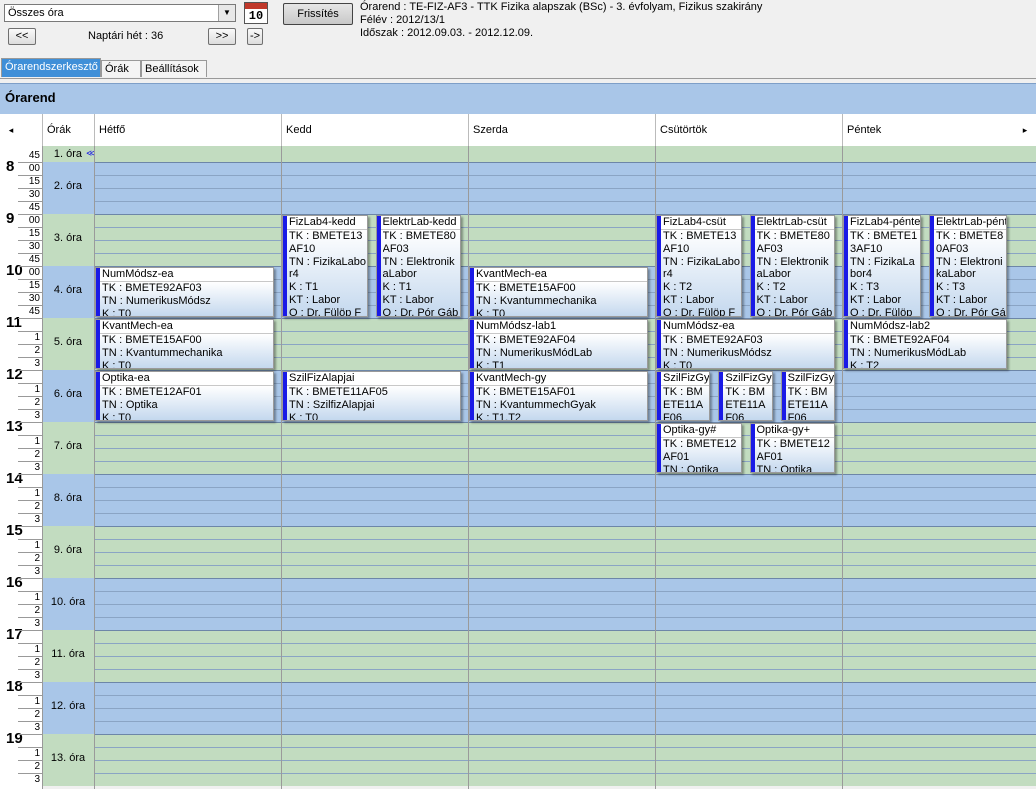 The image size is (1036, 789). What do you see at coordinates (526, 392) in the screenshot?
I see `event-detail-line: TK : BMETE15AF01` at bounding box center [526, 392].